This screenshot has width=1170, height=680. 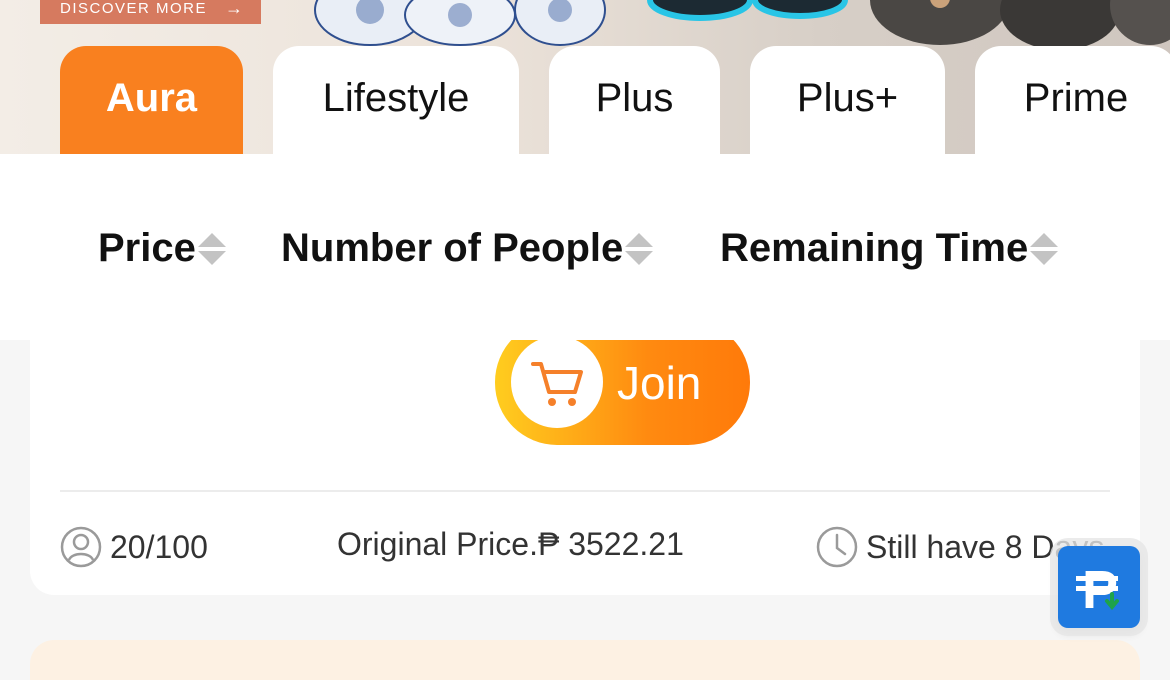 What do you see at coordinates (1020, 25) in the screenshot?
I see `pot-image` at bounding box center [1020, 25].